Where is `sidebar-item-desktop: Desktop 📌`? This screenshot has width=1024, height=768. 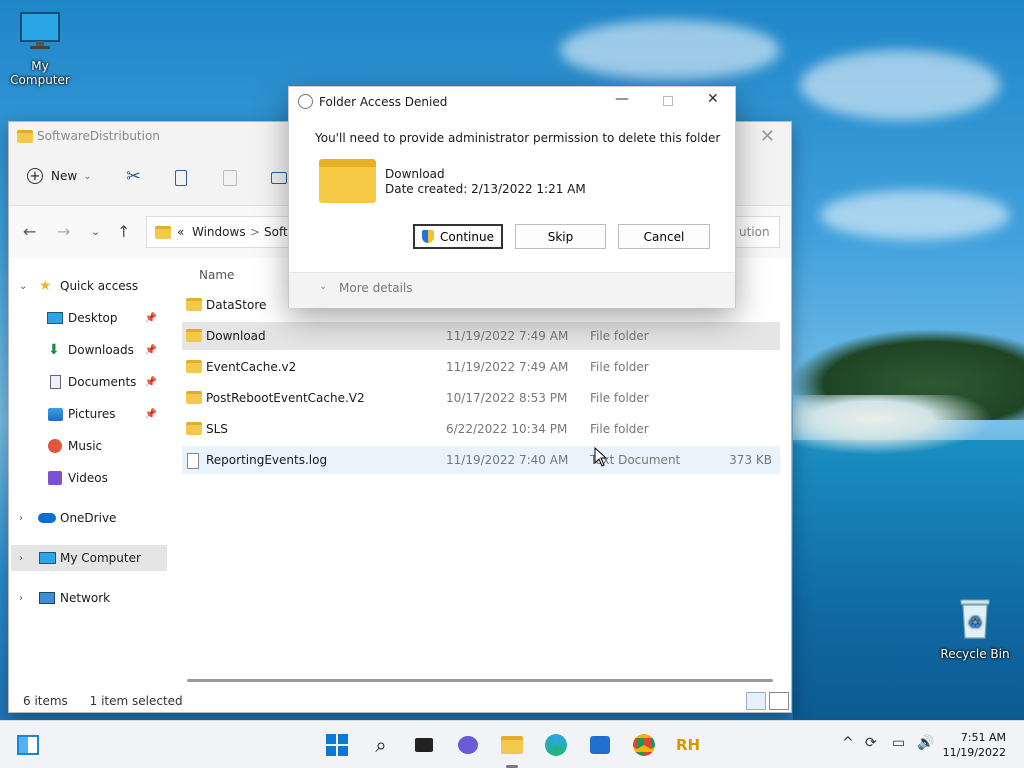 sidebar-item-desktop: Desktop 📌 is located at coordinates (87, 318).